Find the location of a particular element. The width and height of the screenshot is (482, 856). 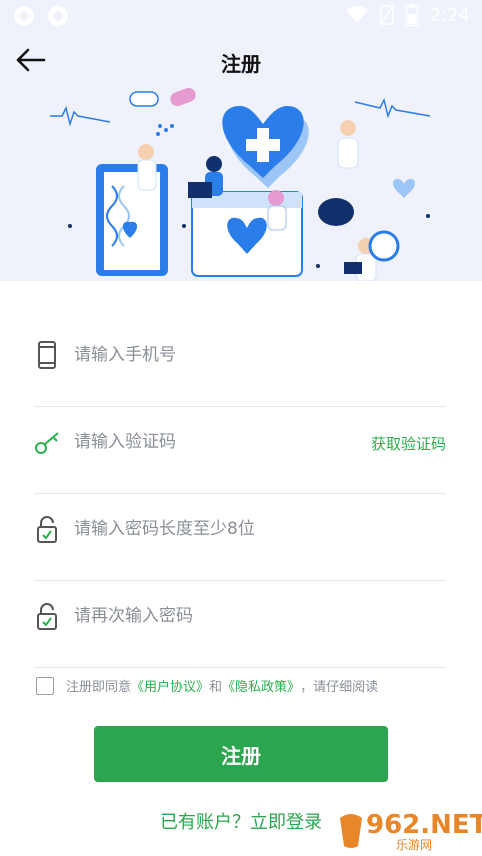

no-sim-icon is located at coordinates (386, 15).